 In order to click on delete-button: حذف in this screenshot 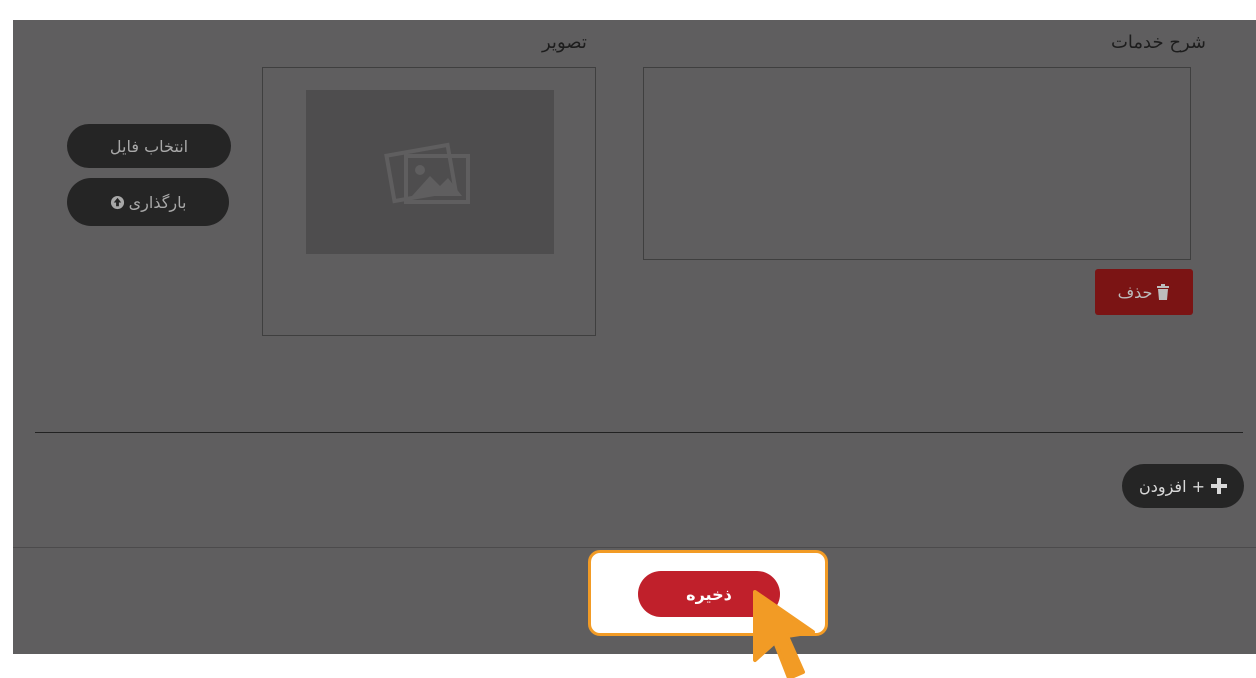, I will do `click(1144, 292)`.